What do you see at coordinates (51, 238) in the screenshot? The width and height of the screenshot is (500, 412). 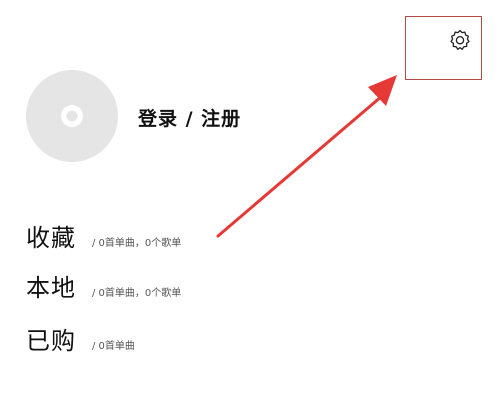 I see `menu-item-title: 收藏` at bounding box center [51, 238].